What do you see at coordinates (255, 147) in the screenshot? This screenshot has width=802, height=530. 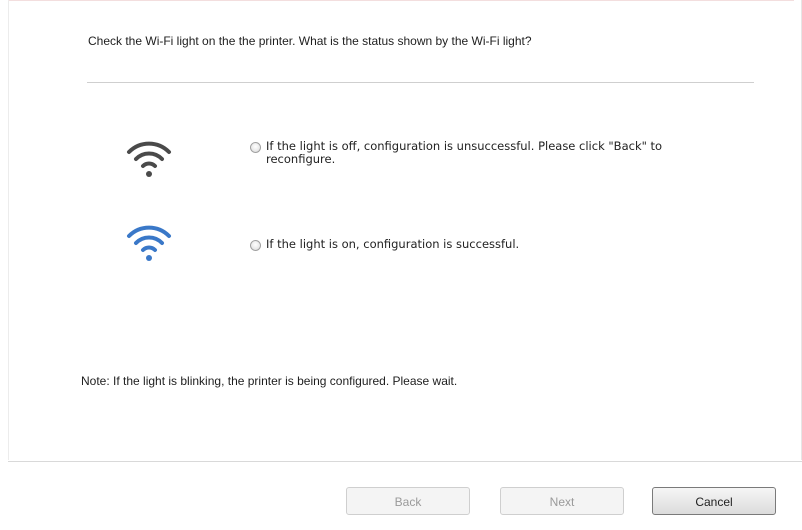 I see `radio-light-off` at bounding box center [255, 147].